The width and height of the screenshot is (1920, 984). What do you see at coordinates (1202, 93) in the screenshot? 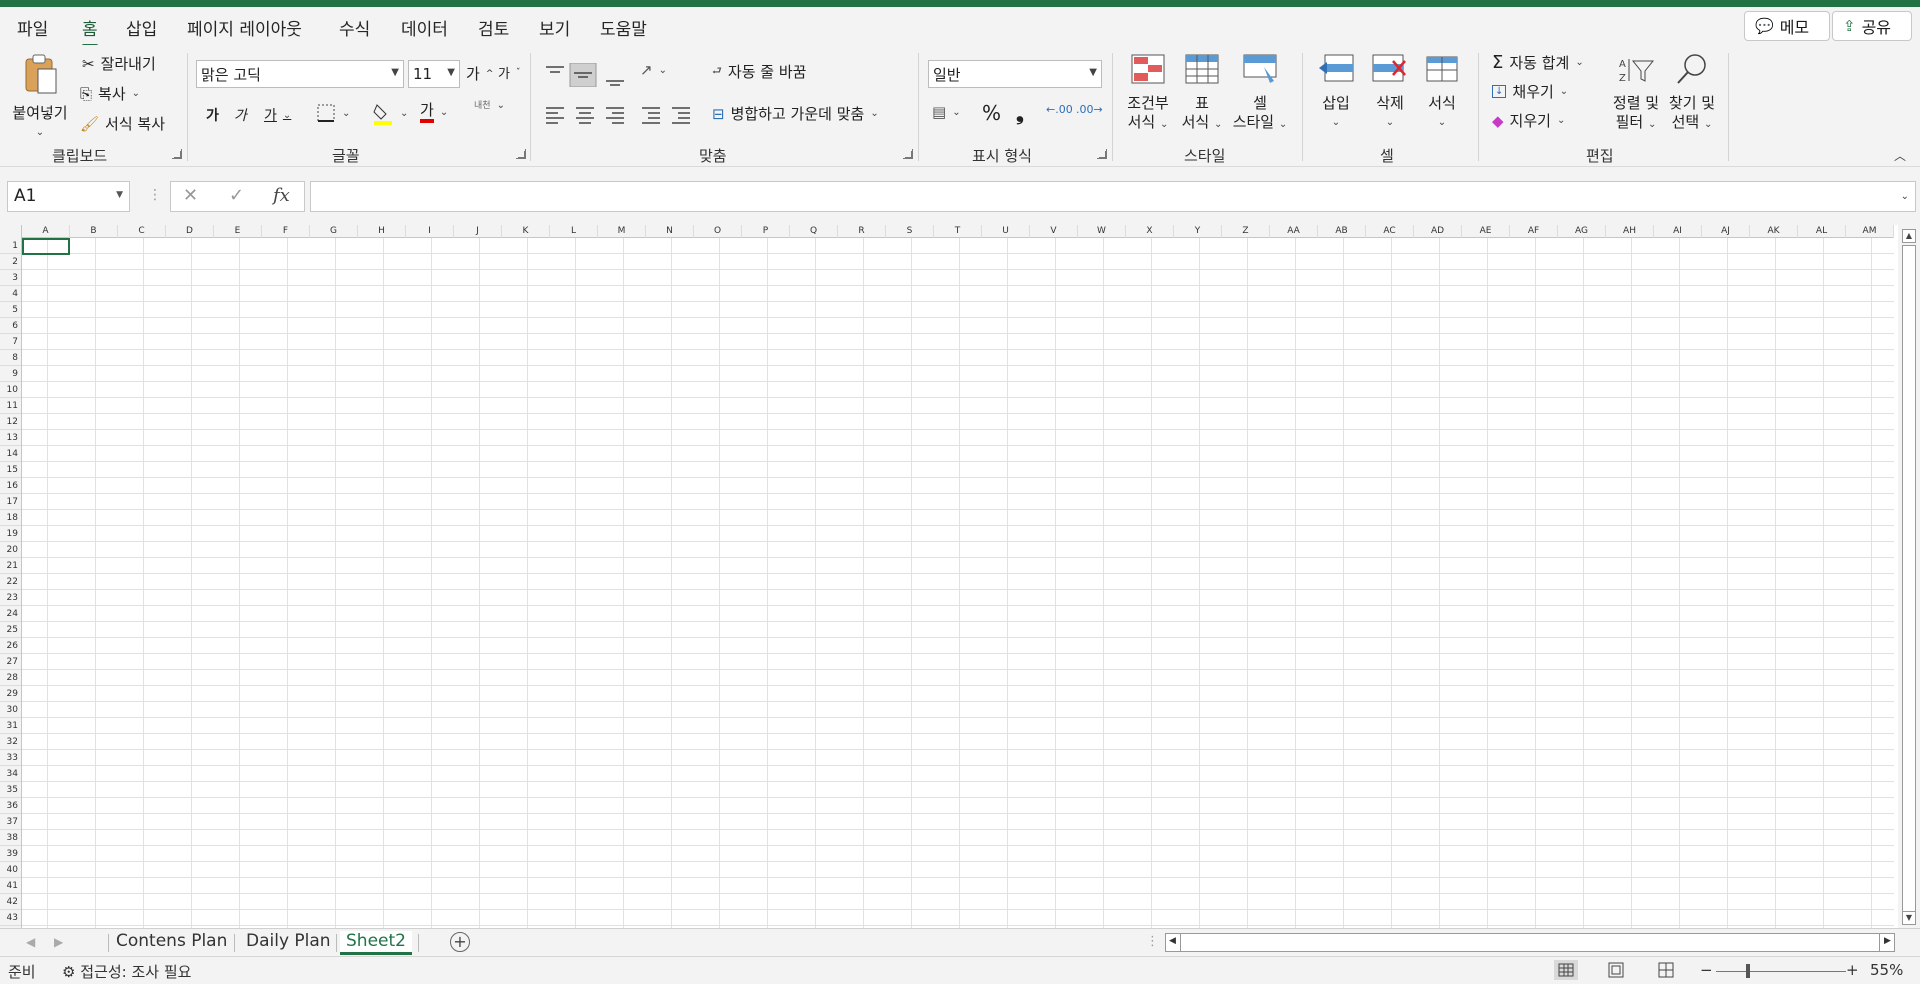
I see `format-as-table-button: 표 서식 ⌄` at bounding box center [1202, 93].